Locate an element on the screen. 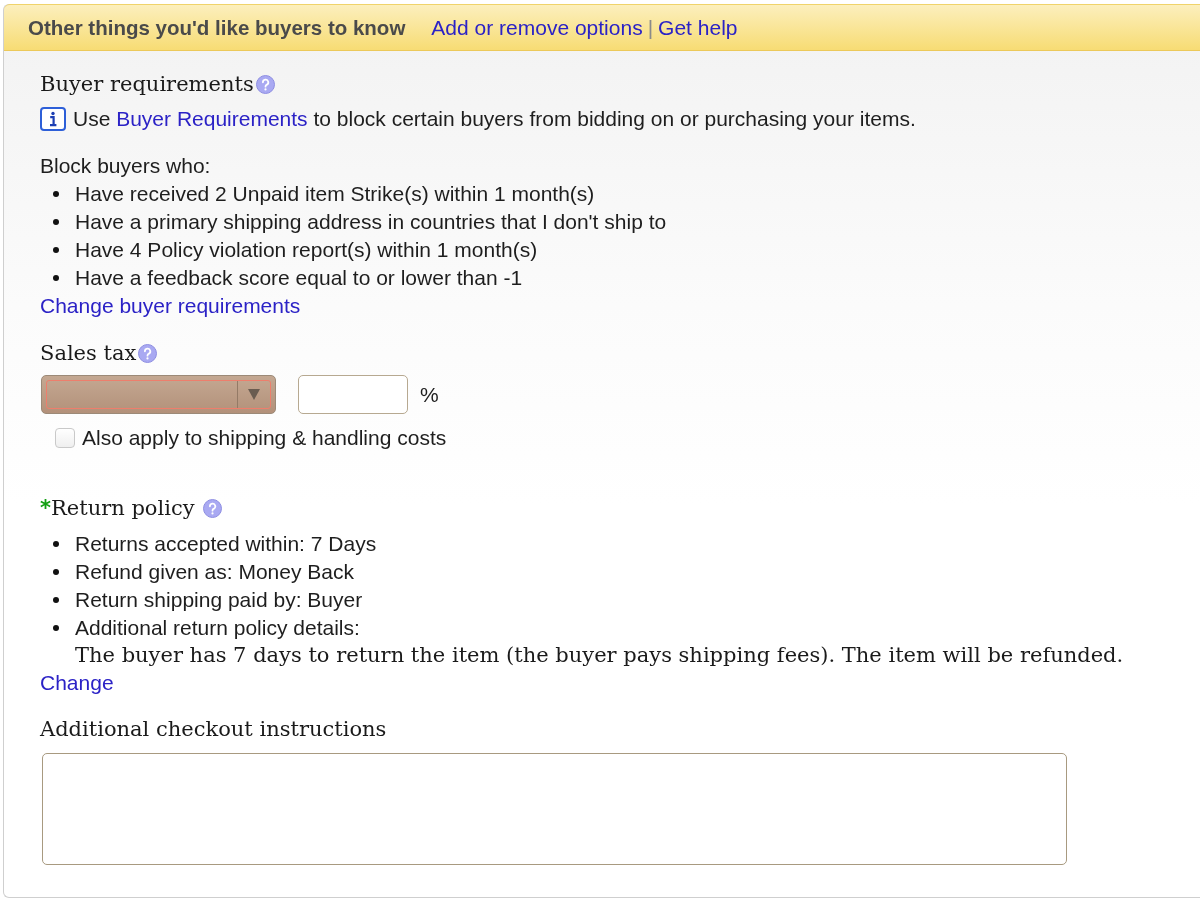  policy-item: Returns accepted within: 7 Days is located at coordinates (226, 544).